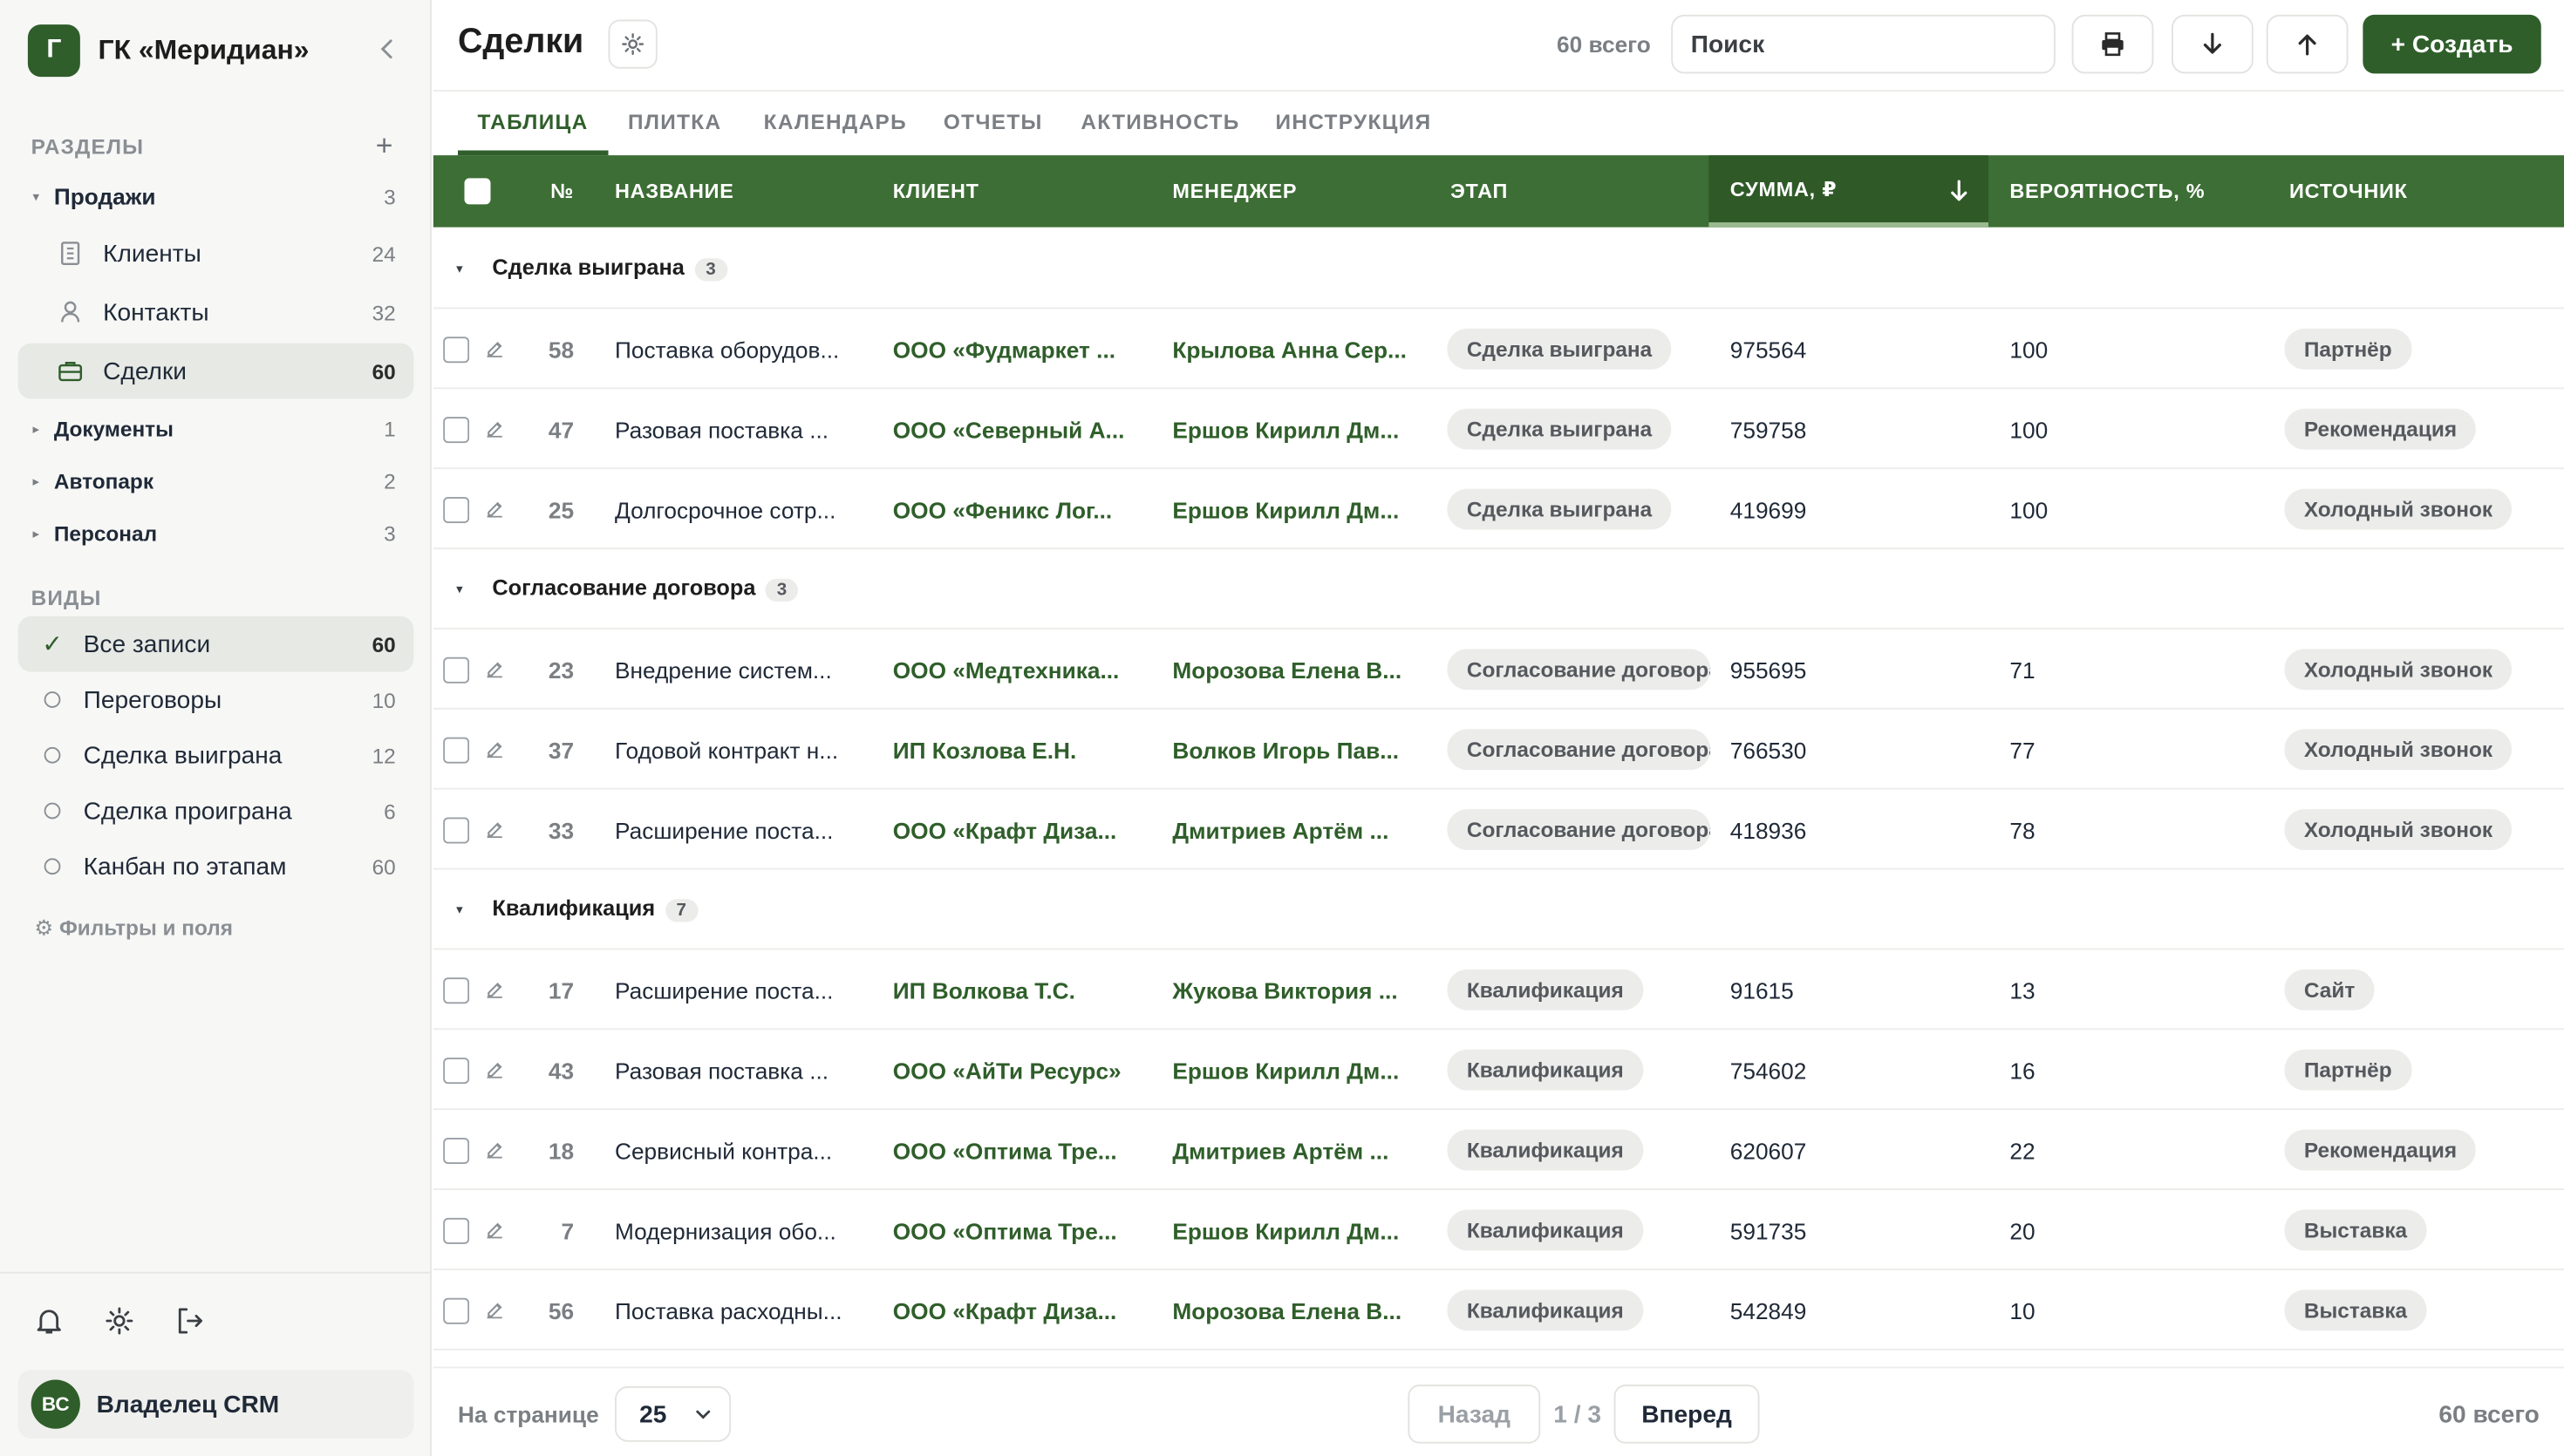  What do you see at coordinates (1015, 1070) in the screenshot?
I see `client-link: ООО «АйТи Ресурс»` at bounding box center [1015, 1070].